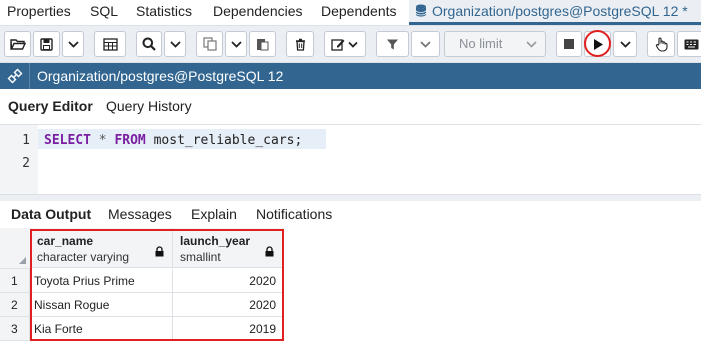 This screenshot has width=701, height=345. Describe the element at coordinates (39, 12) in the screenshot. I see `tab-properties: Properties` at that location.